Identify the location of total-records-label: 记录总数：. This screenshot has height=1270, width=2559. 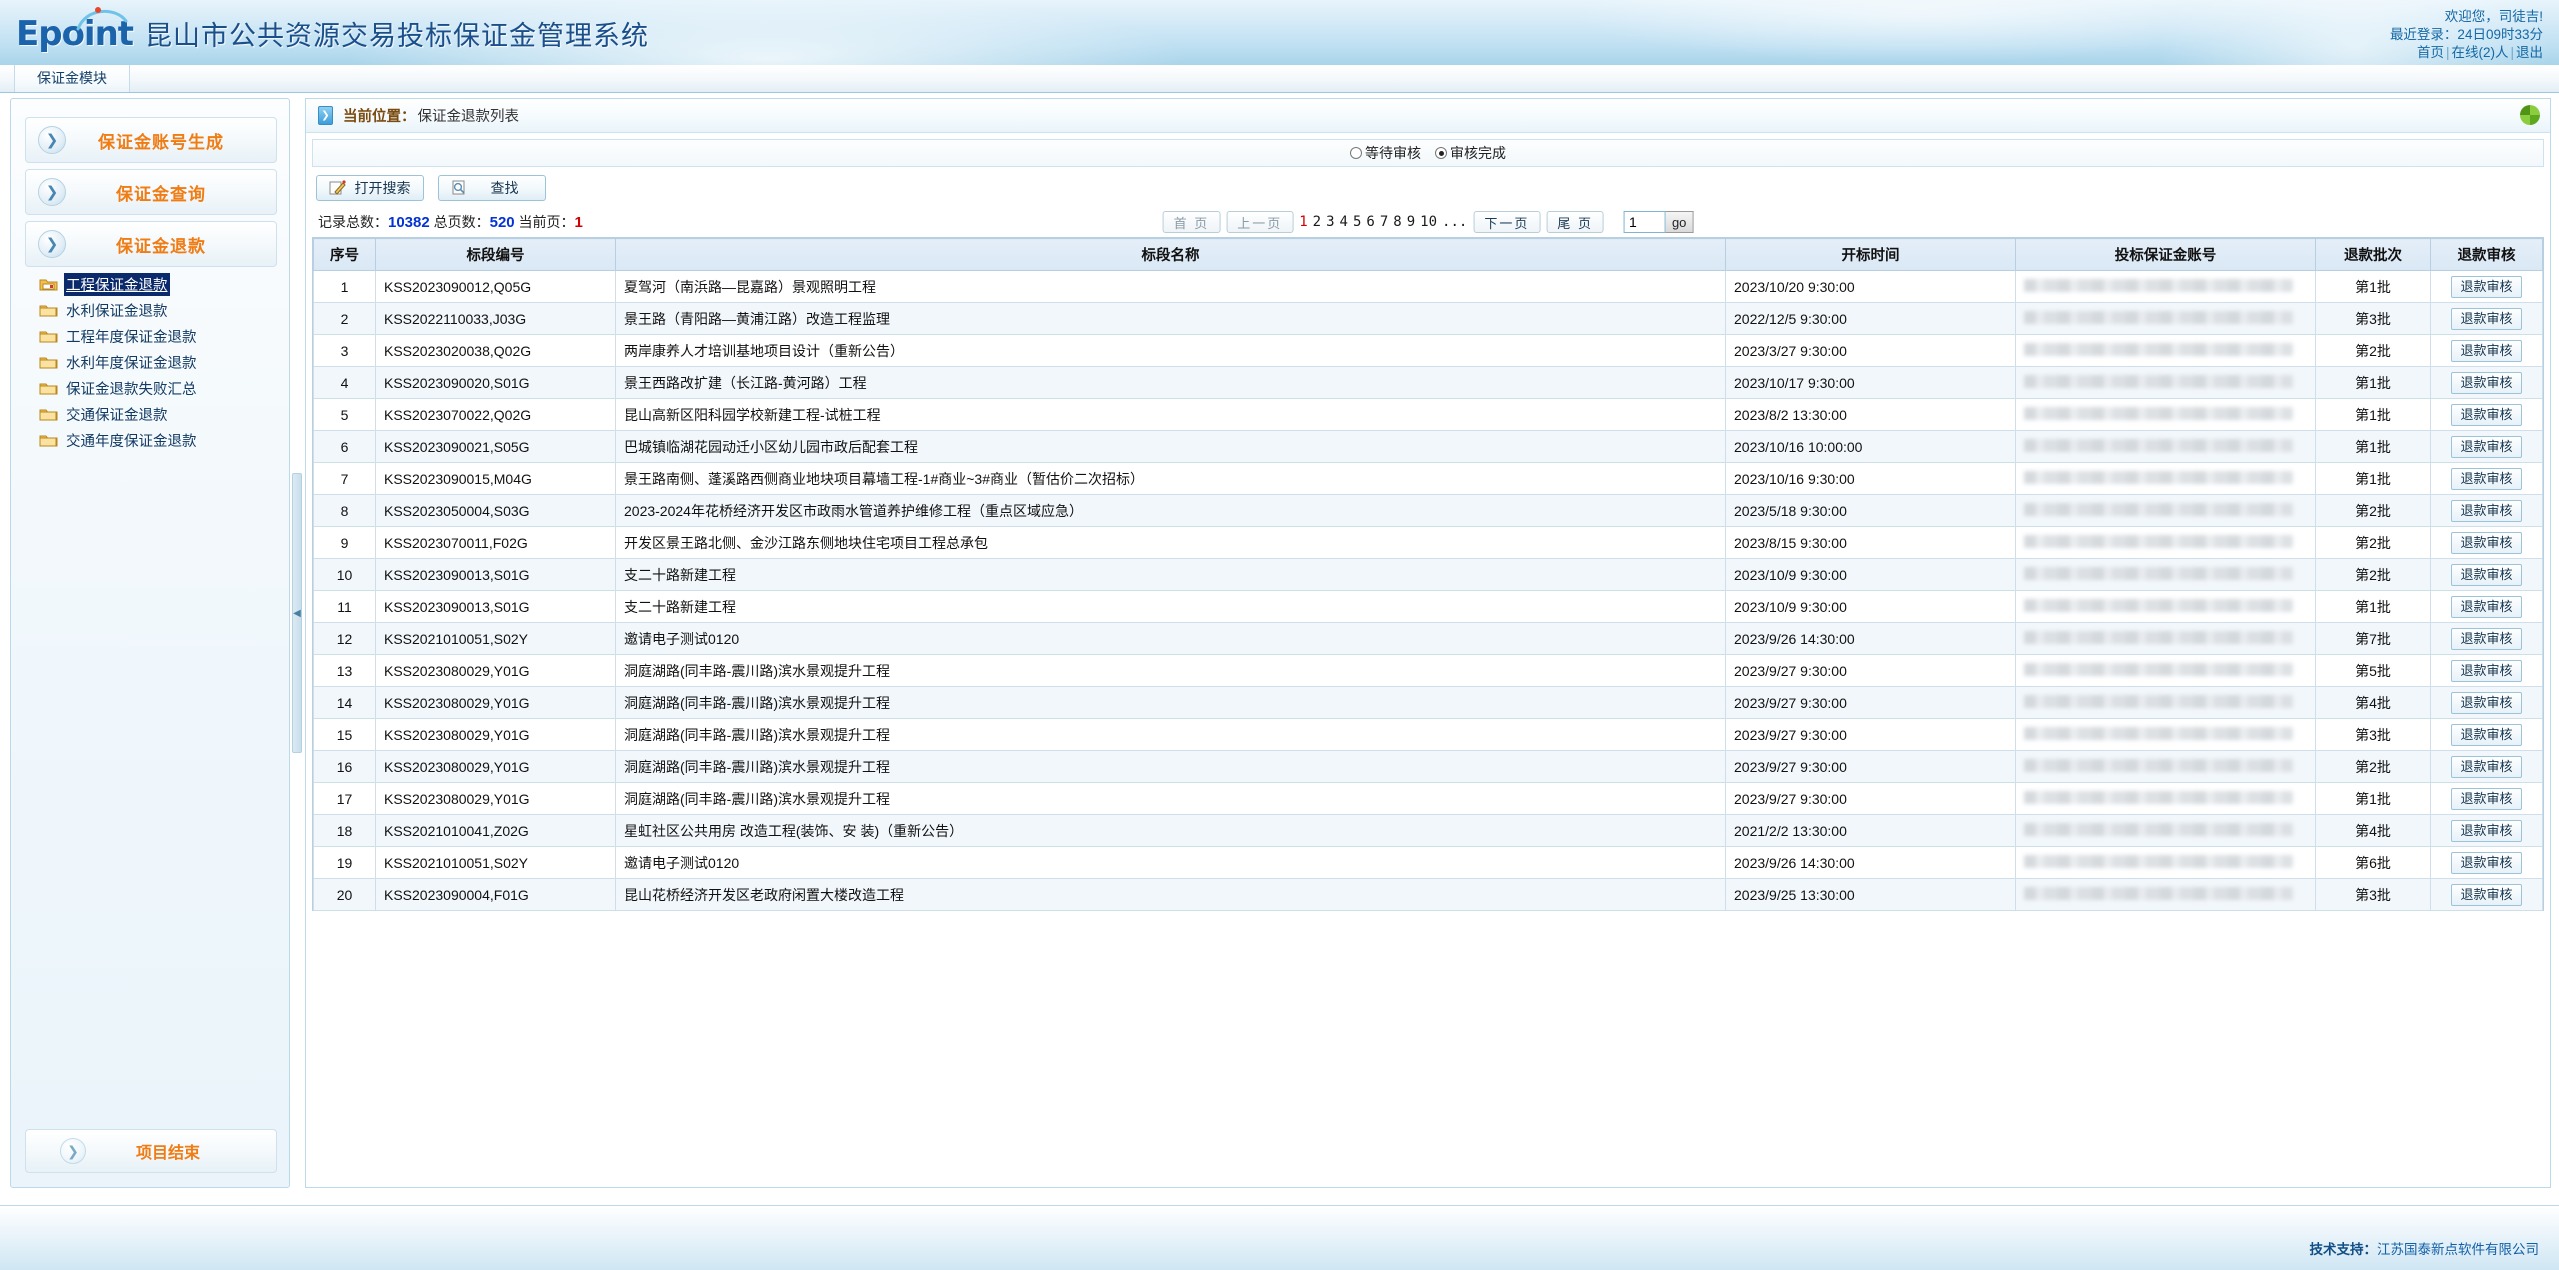
(353, 222).